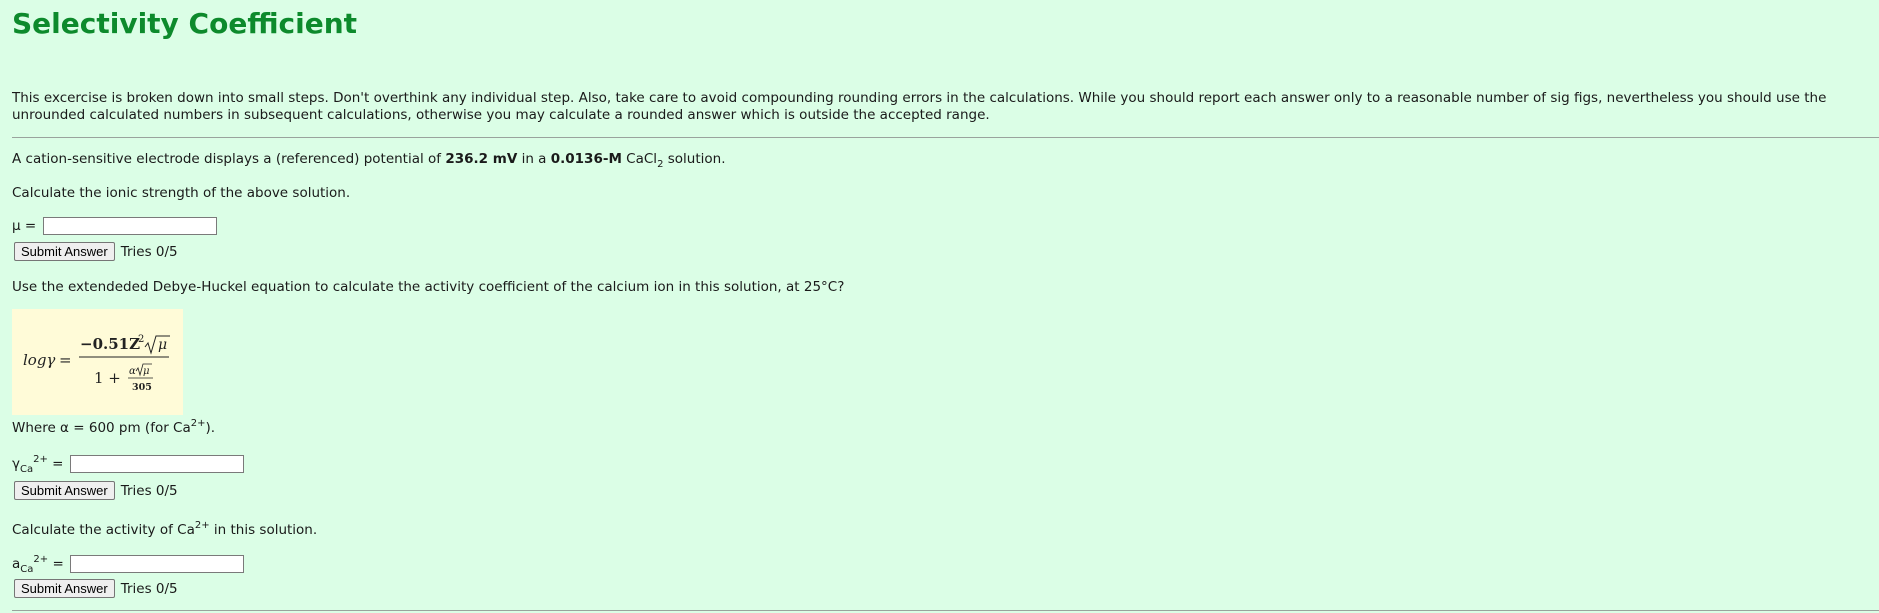 This screenshot has width=1879, height=613. I want to click on formula-graphic: logγ = −0.51Z 2 μ 1 + α μ 305, so click(96, 363).